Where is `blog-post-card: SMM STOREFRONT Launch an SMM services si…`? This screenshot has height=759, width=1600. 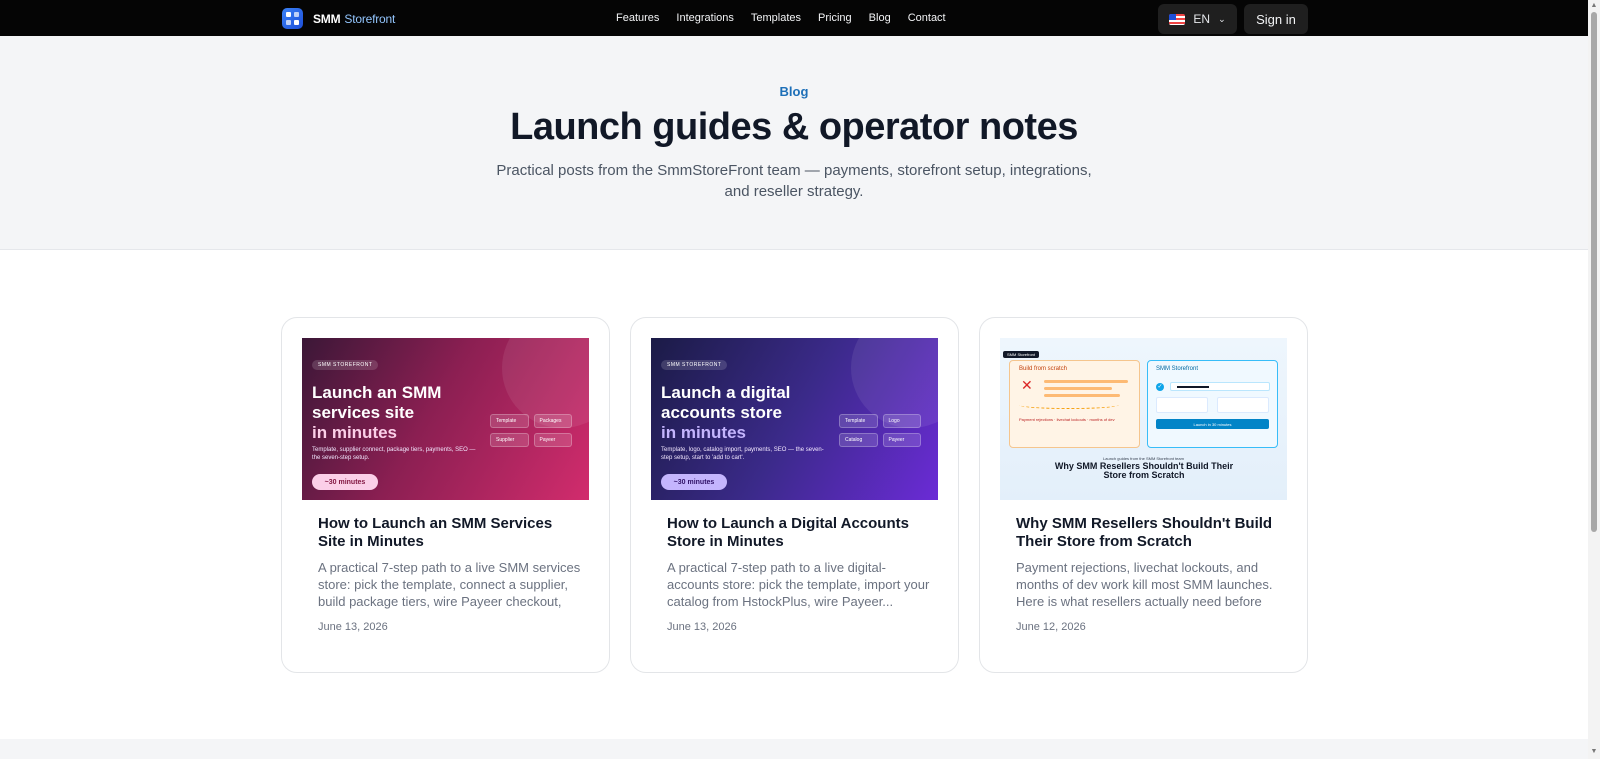 blog-post-card: SMM STOREFRONT Launch an SMM services si… is located at coordinates (445, 495).